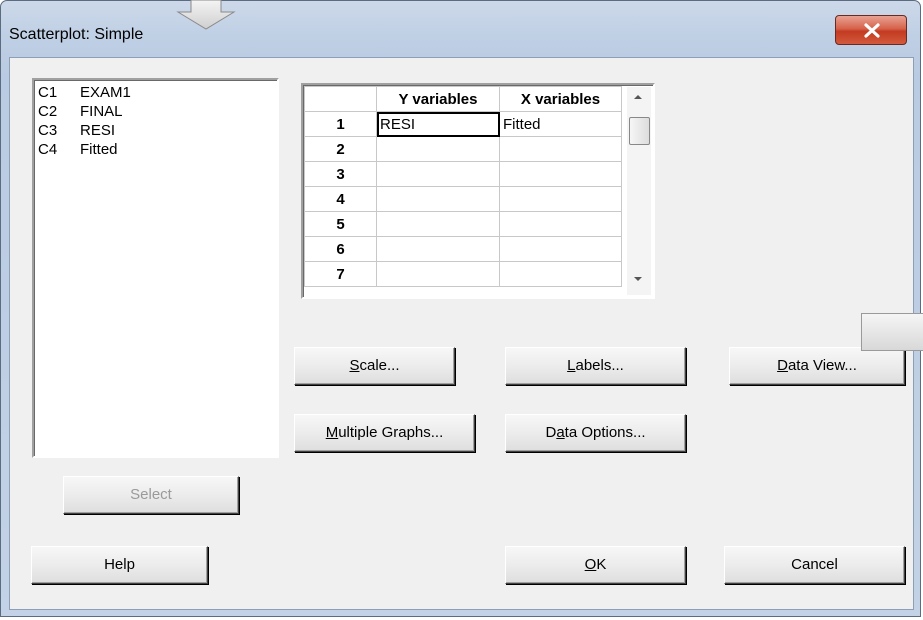 The width and height of the screenshot is (923, 620). Describe the element at coordinates (48, 111) in the screenshot. I see `column-id: C2` at that location.